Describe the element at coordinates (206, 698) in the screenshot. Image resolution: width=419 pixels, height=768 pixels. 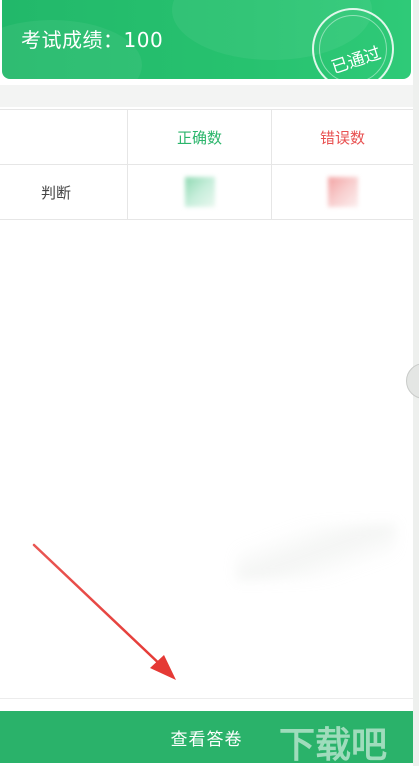
I see `bottom-divider` at that location.